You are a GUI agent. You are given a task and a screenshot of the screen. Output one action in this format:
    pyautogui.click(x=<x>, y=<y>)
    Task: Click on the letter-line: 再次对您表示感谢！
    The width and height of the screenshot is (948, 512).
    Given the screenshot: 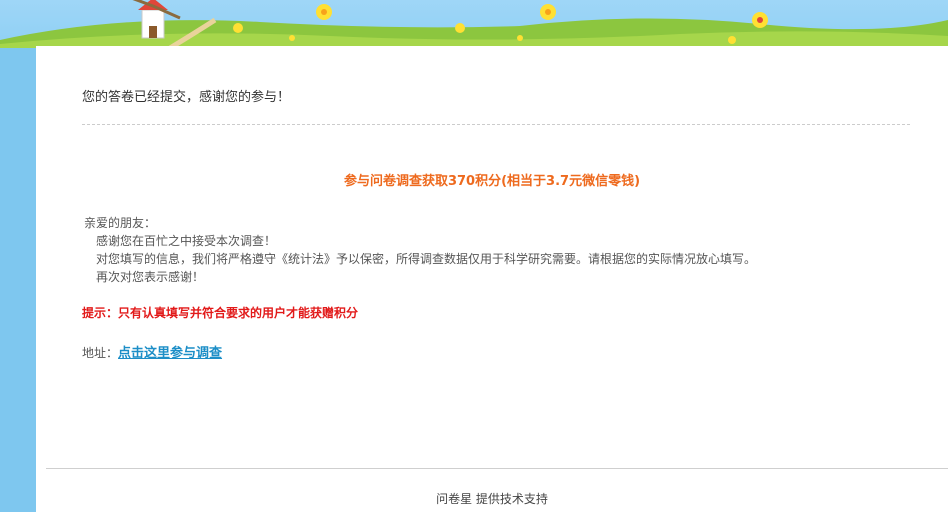 What is the action you would take?
    pyautogui.click(x=150, y=277)
    